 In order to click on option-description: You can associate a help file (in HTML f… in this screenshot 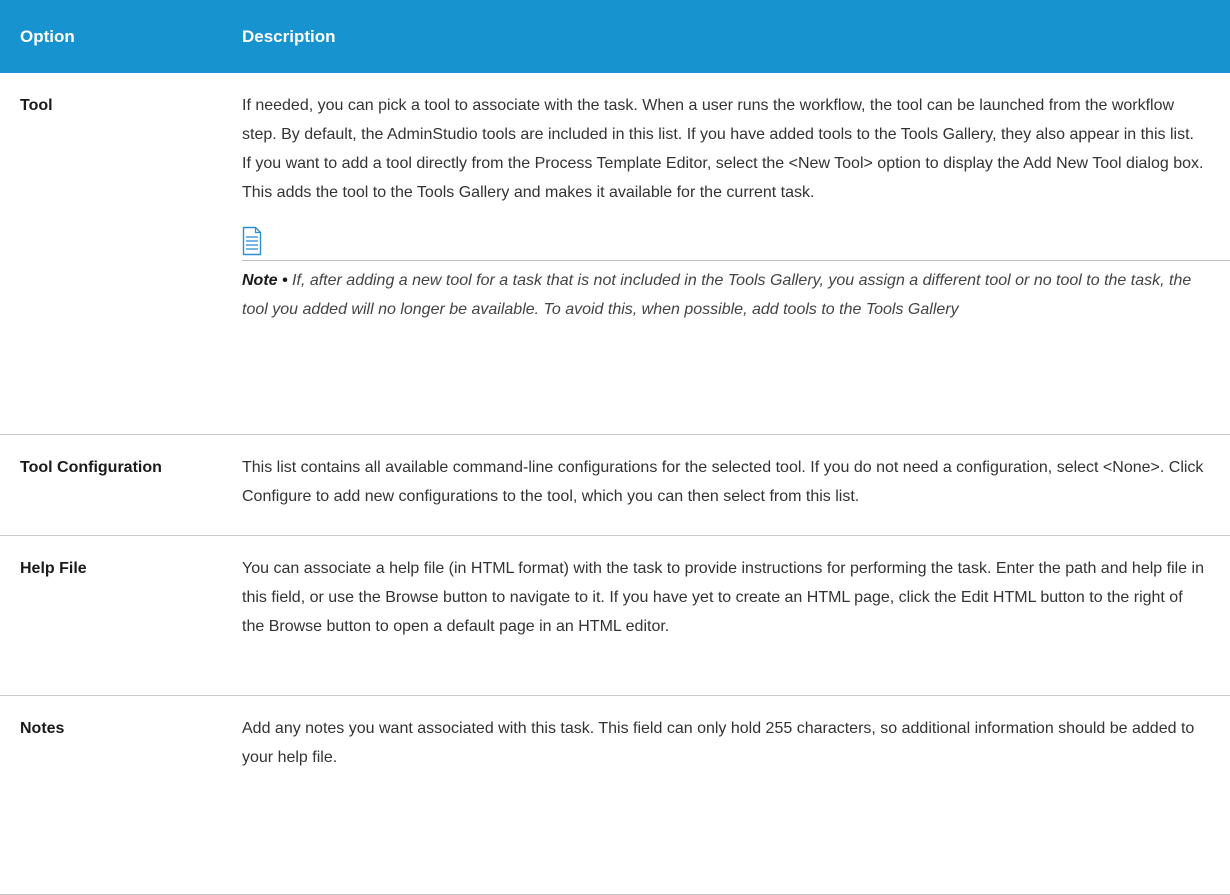, I will do `click(724, 615)`.